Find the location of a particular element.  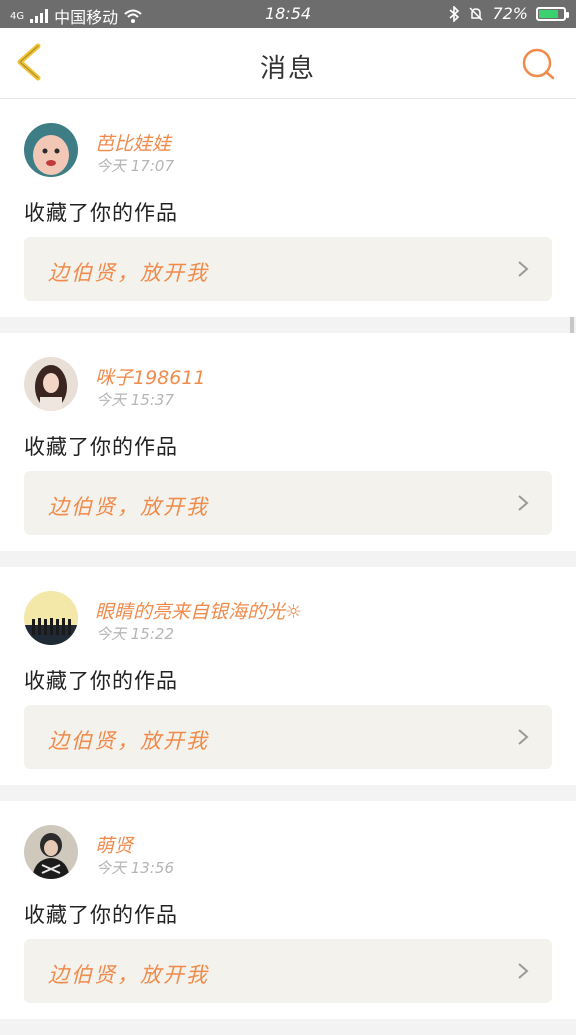

page-title: 消息 is located at coordinates (287, 69).